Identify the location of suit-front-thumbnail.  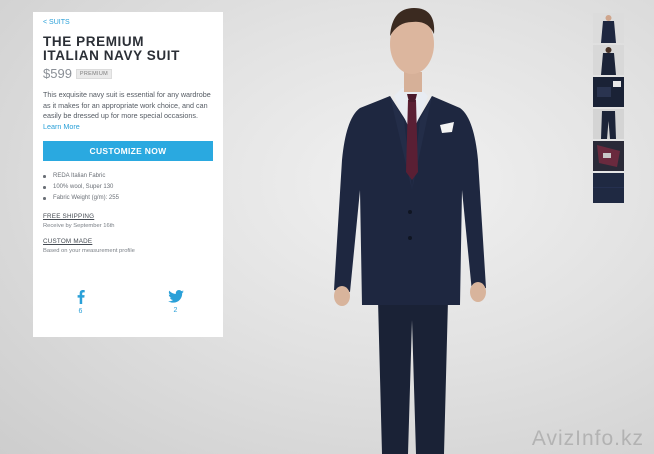
(608, 28).